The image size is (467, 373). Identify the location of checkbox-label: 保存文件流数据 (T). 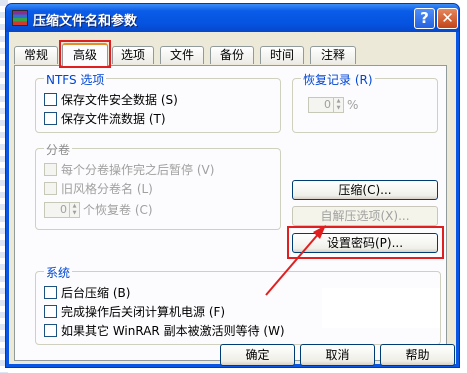
(113, 119).